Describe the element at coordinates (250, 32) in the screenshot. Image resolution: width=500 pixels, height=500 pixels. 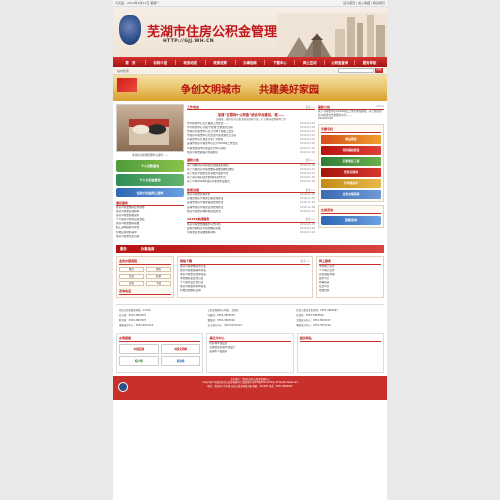
I see `header-banner: 芜湖市住房公积金管理中心 HTTP://GJJ.WH.CN` at that location.